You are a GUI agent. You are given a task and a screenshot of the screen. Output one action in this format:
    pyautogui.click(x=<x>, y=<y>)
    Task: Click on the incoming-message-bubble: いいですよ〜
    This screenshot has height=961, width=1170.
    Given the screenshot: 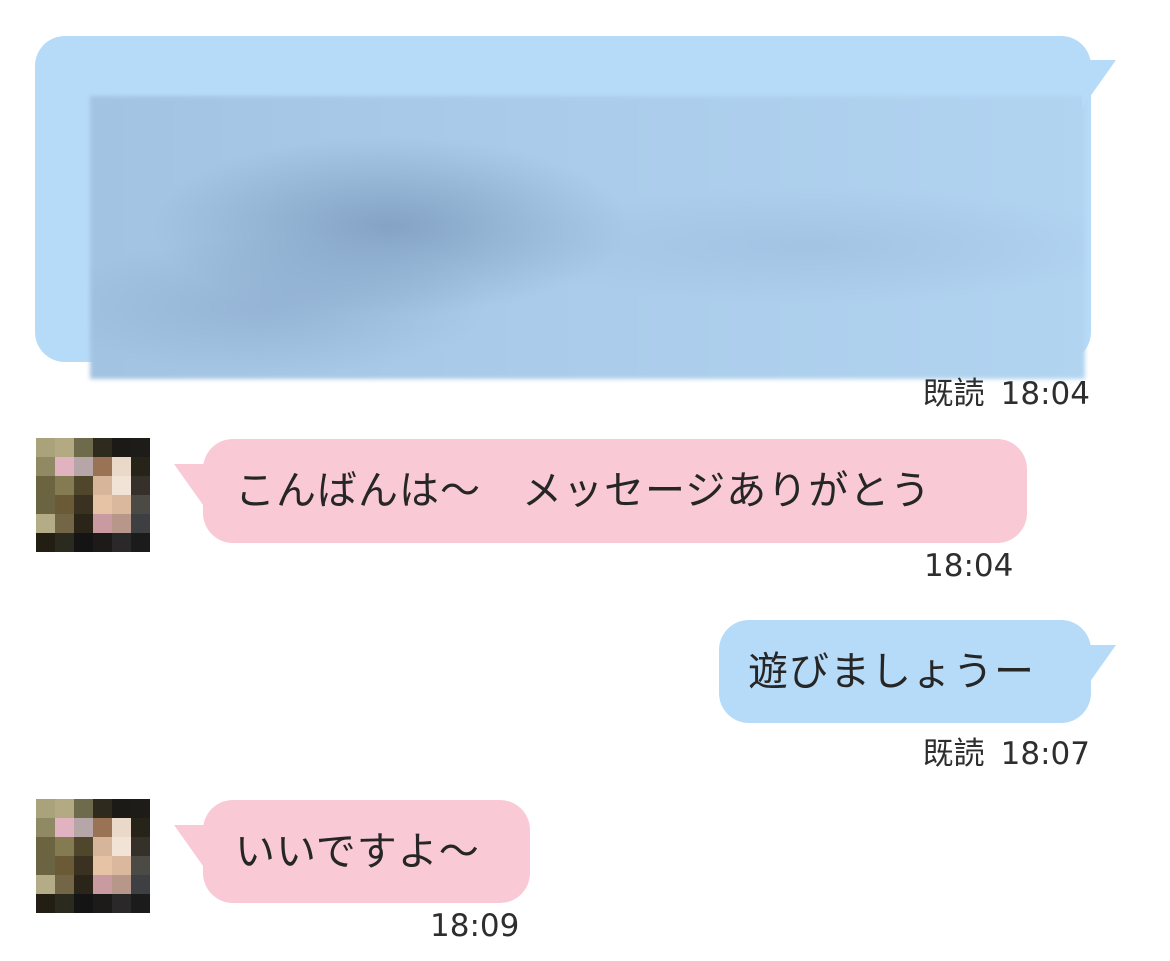 What is the action you would take?
    pyautogui.click(x=366, y=851)
    